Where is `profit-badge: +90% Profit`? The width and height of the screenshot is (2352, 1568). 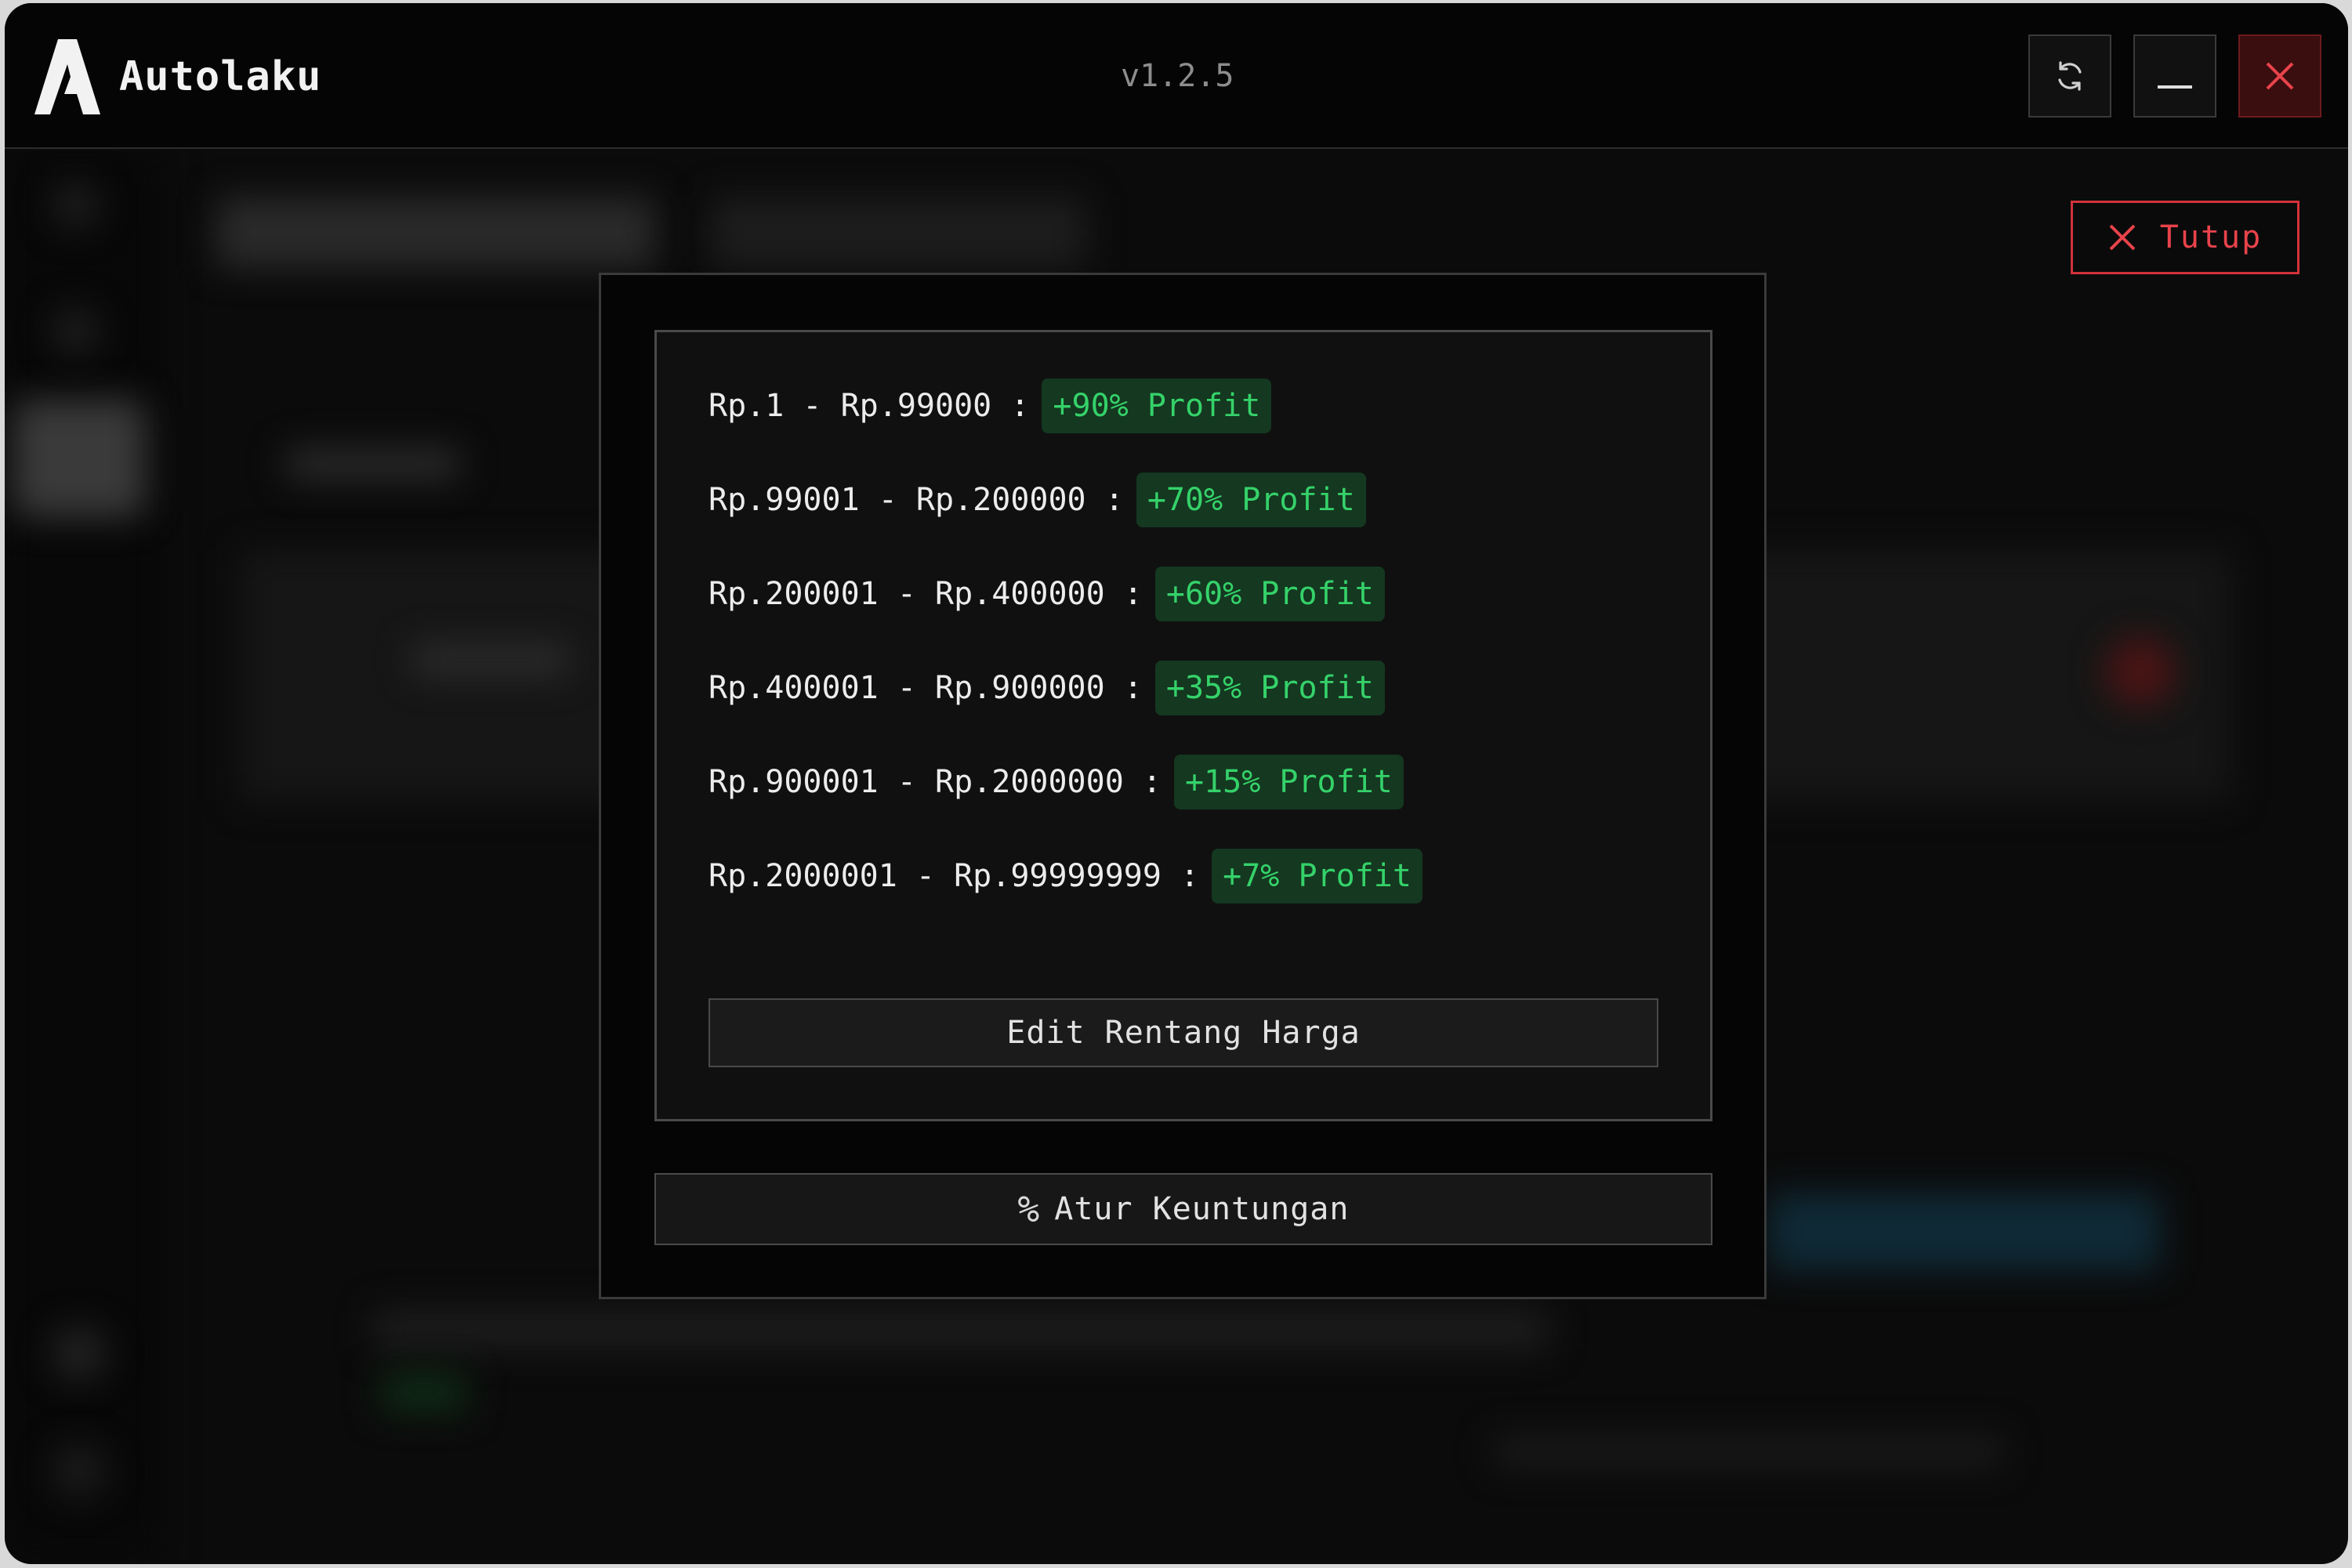
profit-badge: +90% Profit is located at coordinates (1157, 406).